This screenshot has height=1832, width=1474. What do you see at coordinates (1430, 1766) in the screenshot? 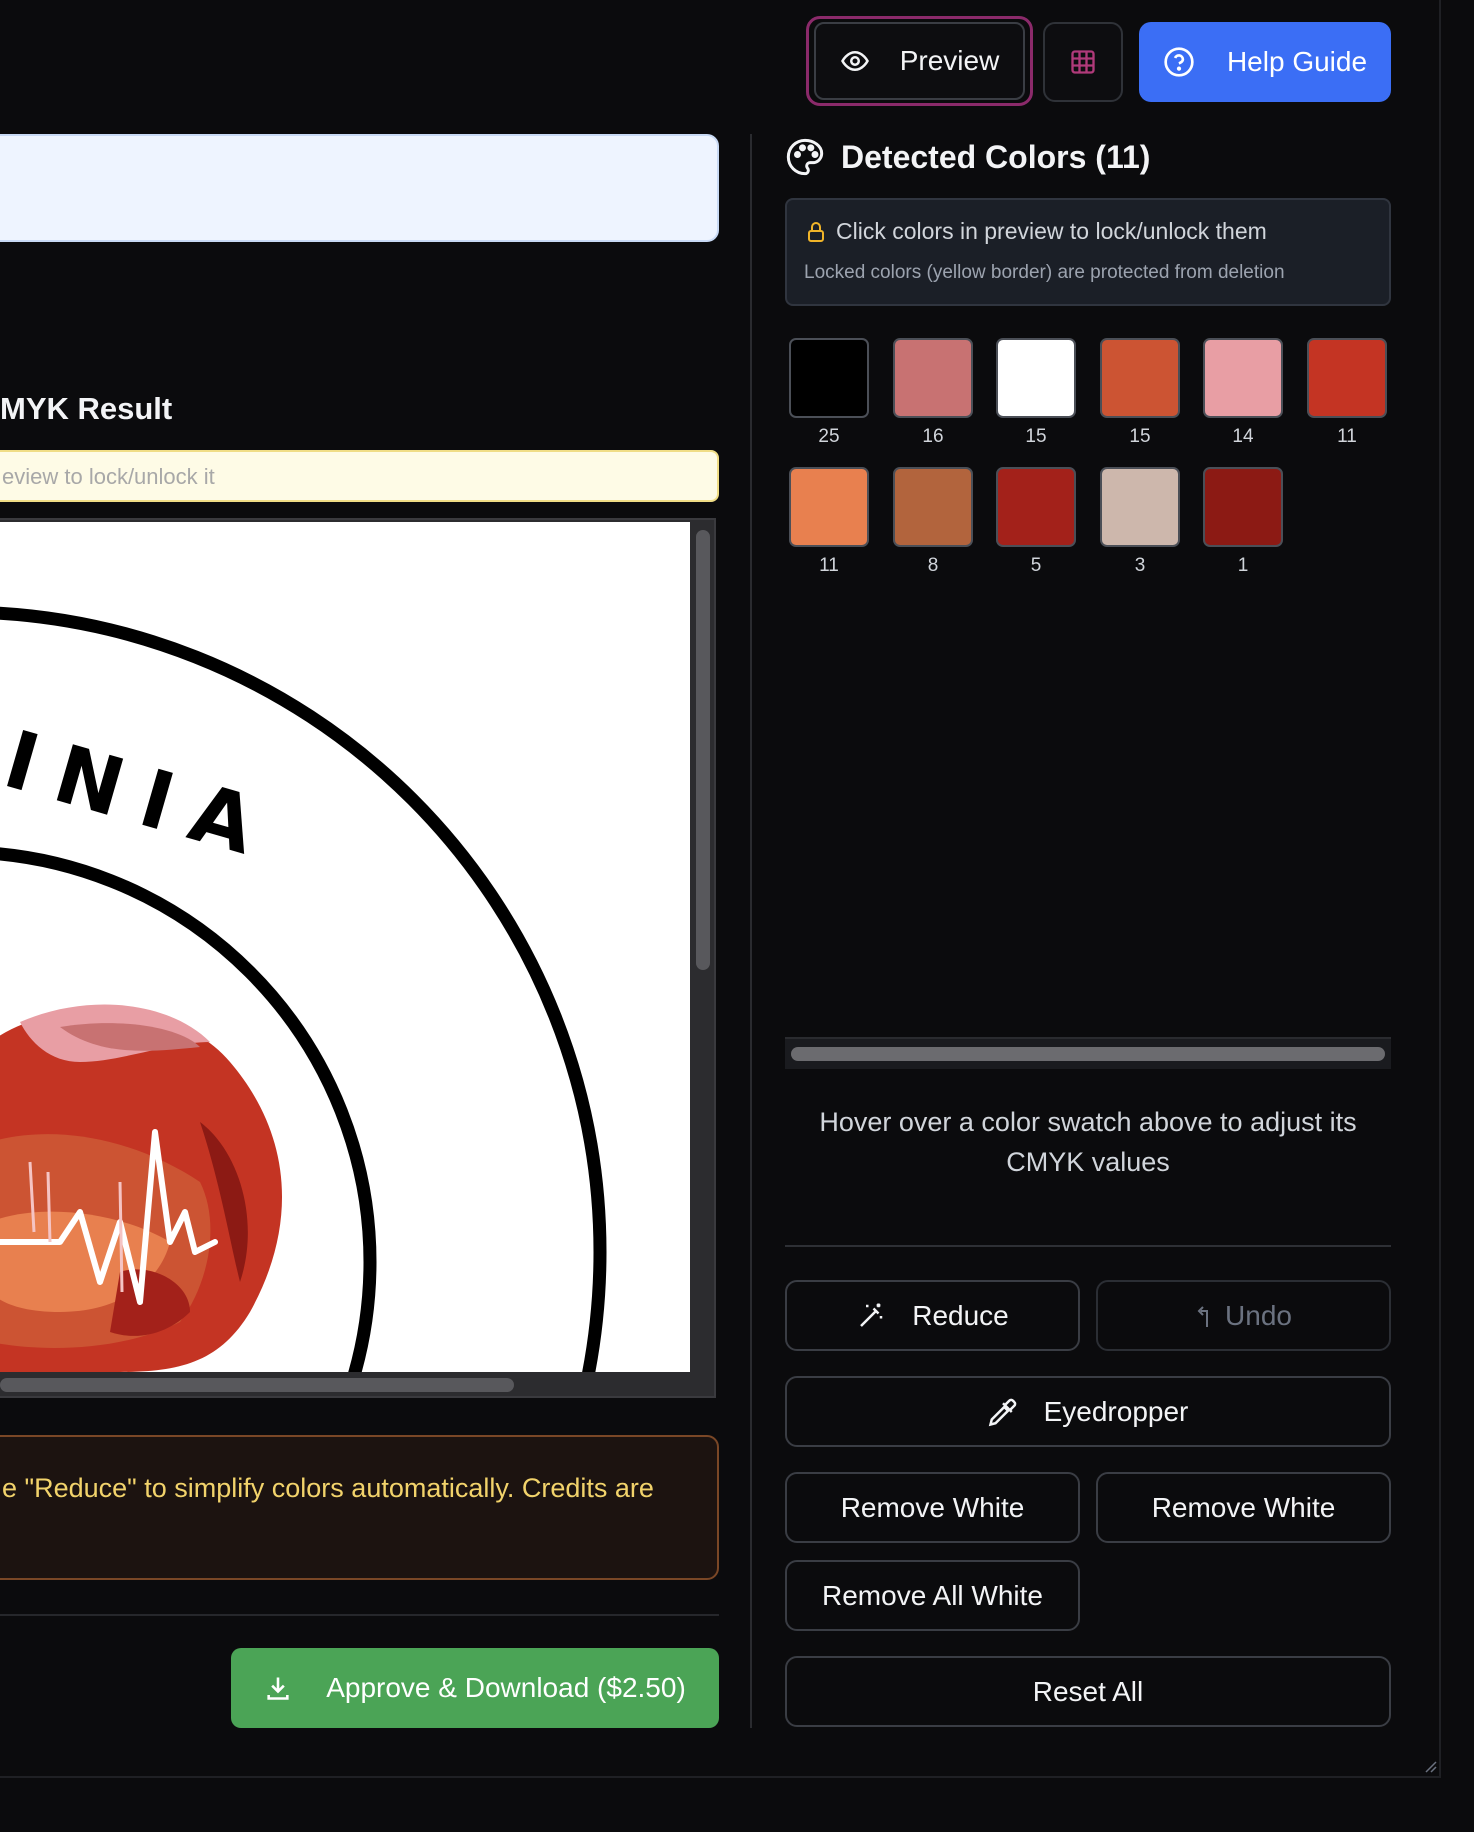
I see `resize-handle` at bounding box center [1430, 1766].